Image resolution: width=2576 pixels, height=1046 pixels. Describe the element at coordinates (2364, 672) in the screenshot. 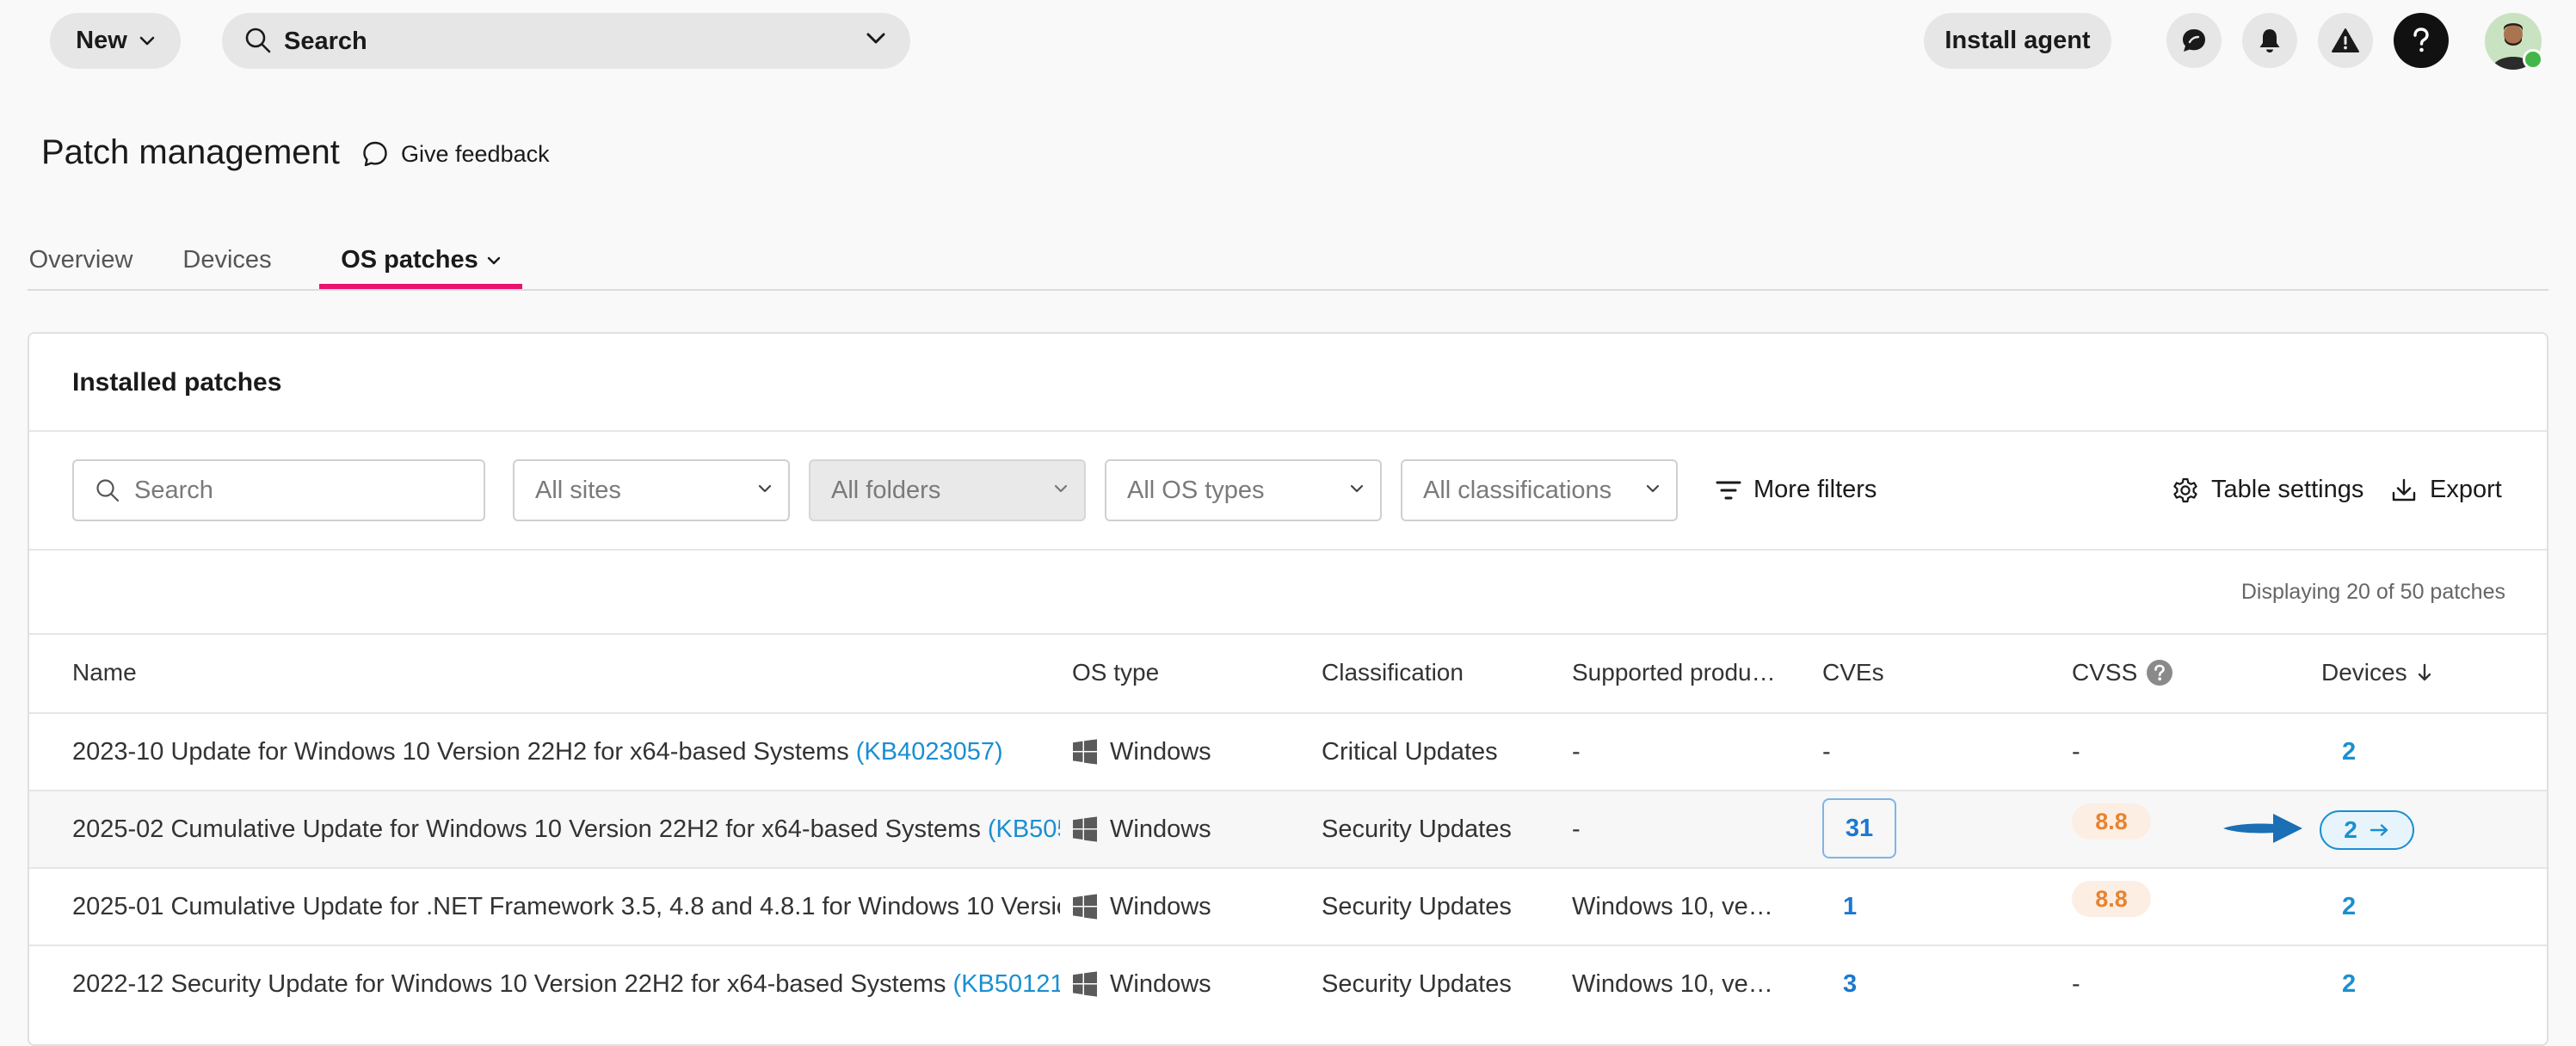

I see `column-header-devices-label: Devices` at that location.